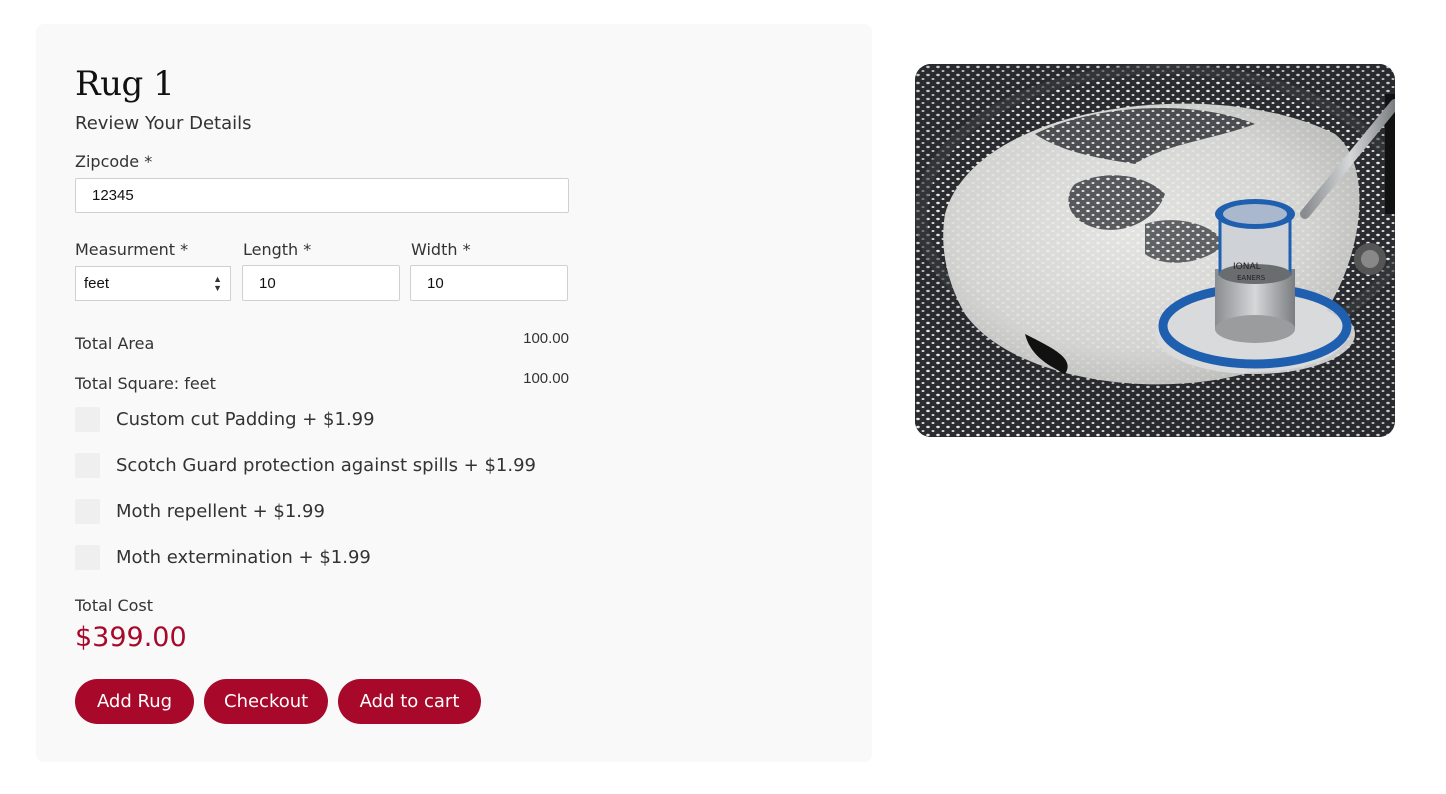  Describe the element at coordinates (266, 701) in the screenshot. I see `checkout-button: Checkout` at that location.